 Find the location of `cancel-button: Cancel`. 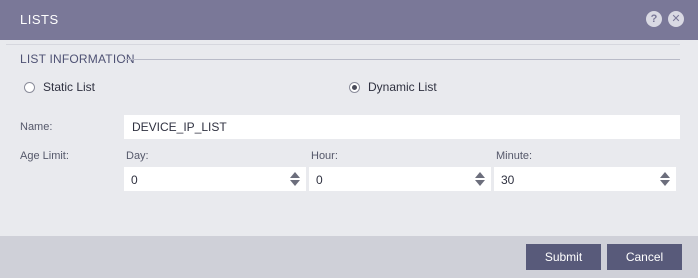

cancel-button: Cancel is located at coordinates (644, 257).